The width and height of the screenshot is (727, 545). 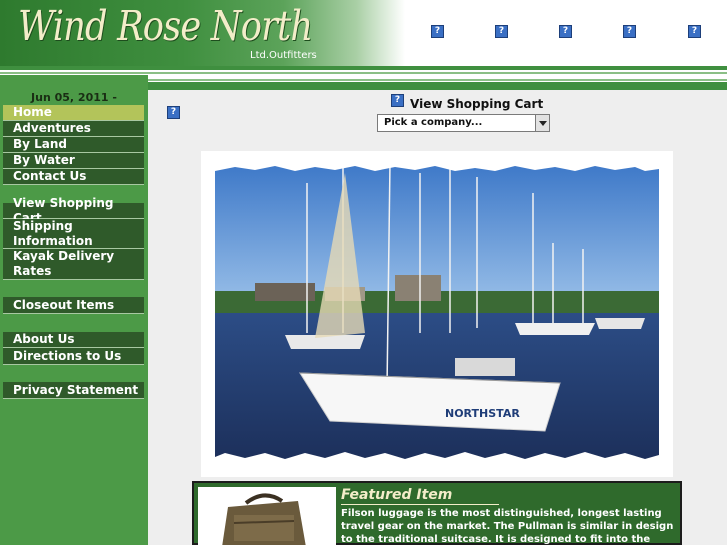 What do you see at coordinates (73, 129) in the screenshot?
I see `sidebar-item-adventures: Adventures` at bounding box center [73, 129].